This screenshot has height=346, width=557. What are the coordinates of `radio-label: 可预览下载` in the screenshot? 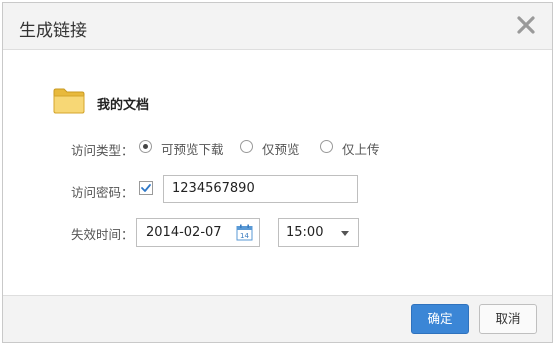 It's located at (192, 149).